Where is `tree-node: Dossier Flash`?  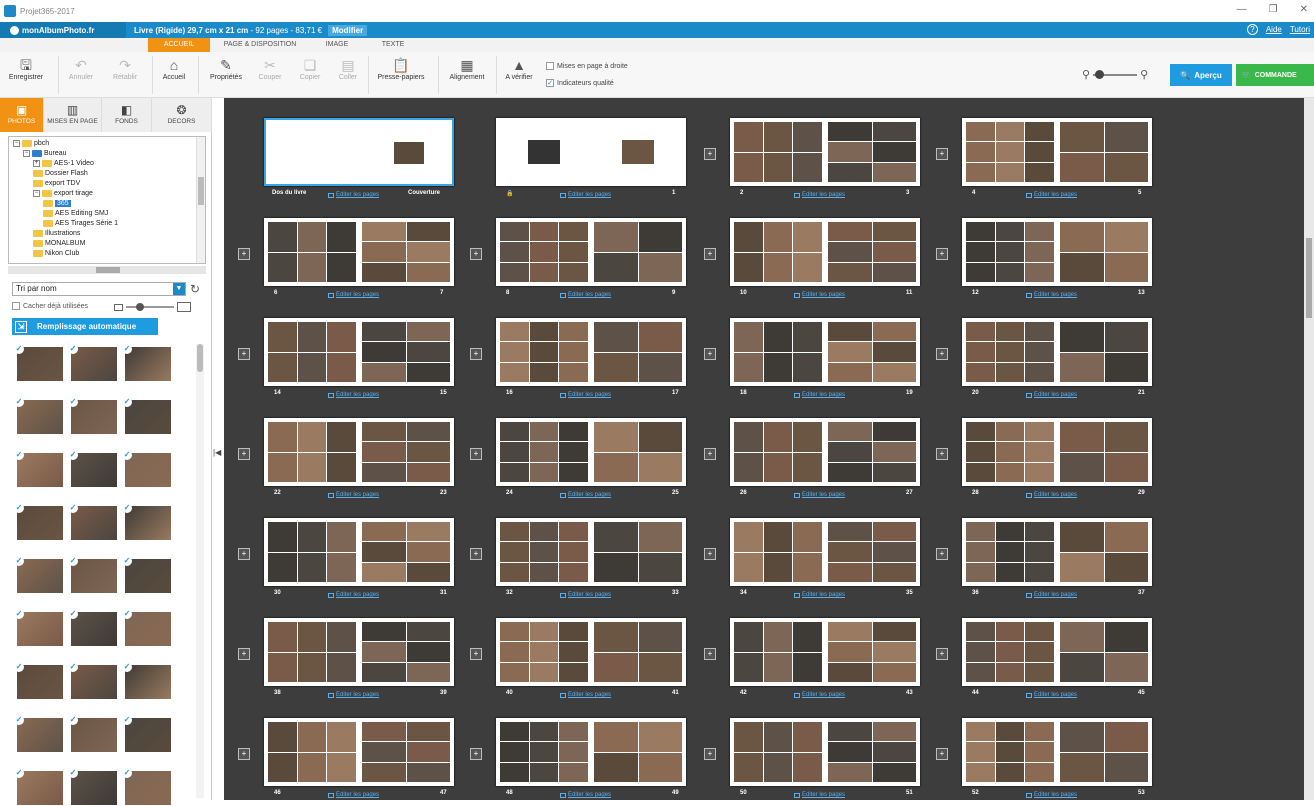
tree-node: Dossier Flash is located at coordinates (60, 173).